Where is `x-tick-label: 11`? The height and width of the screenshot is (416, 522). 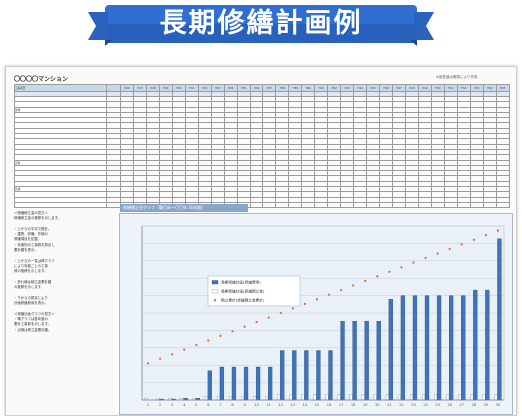
x-tick-label: 11 is located at coordinates (268, 405).